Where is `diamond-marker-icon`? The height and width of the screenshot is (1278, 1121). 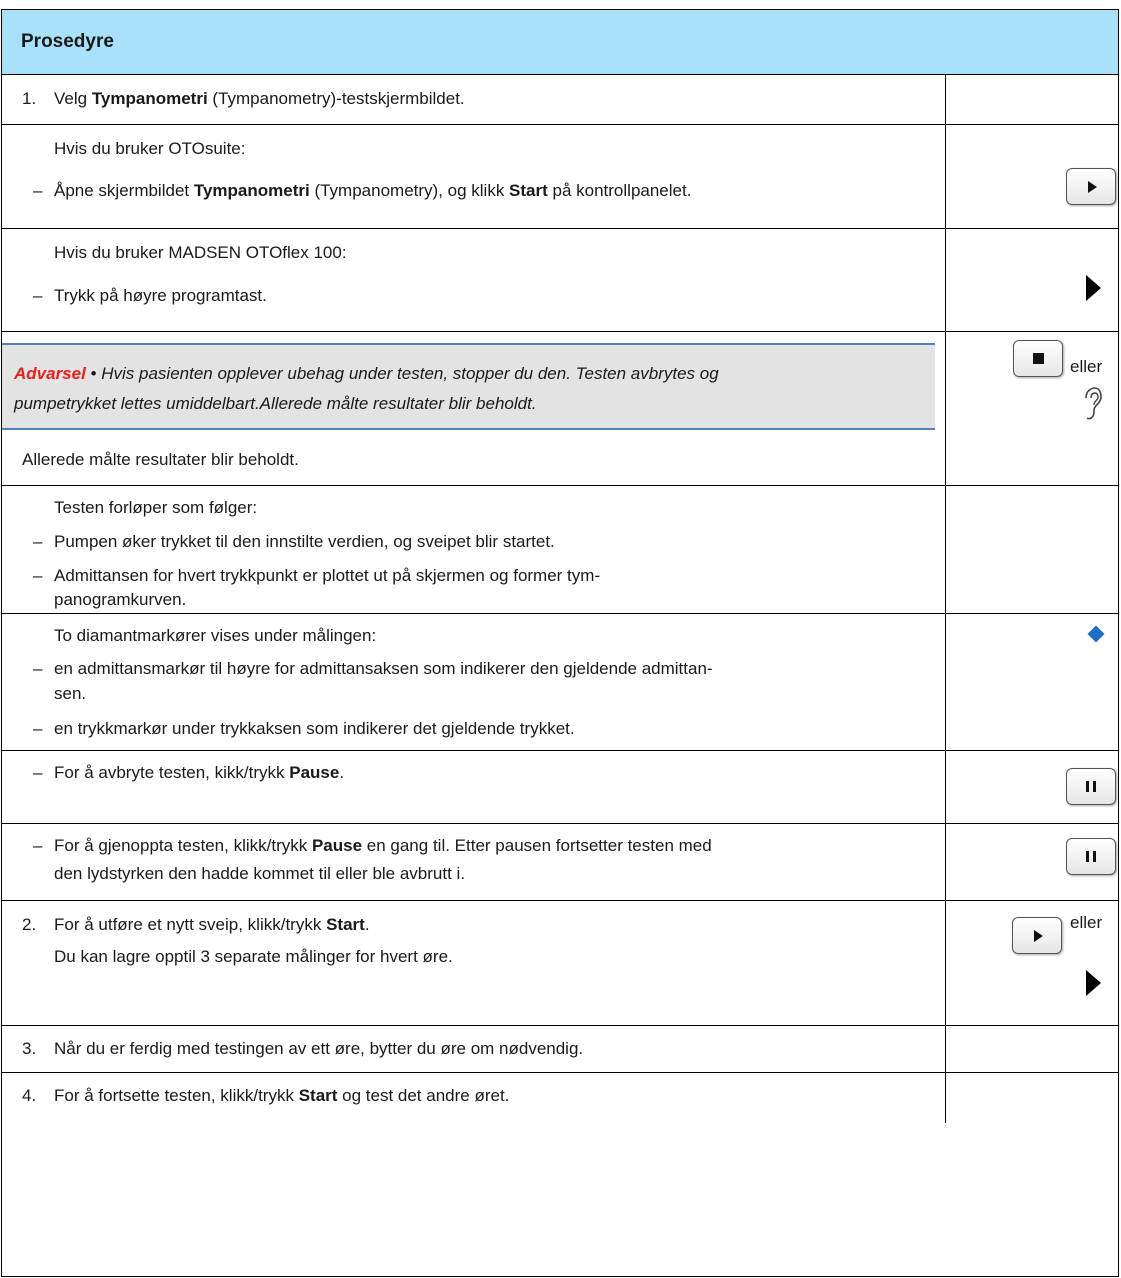
diamond-marker-icon is located at coordinates (1096, 634).